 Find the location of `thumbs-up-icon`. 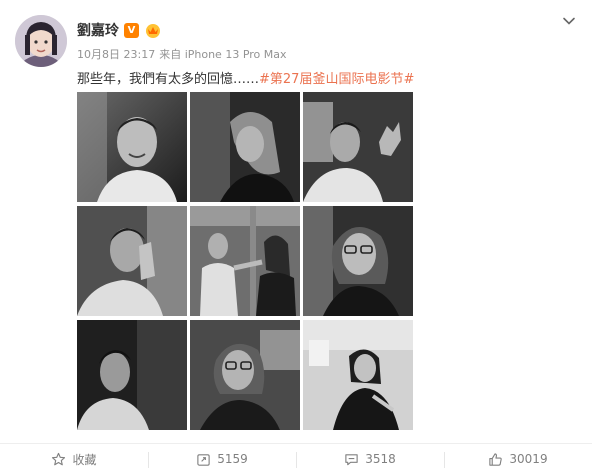

thumbs-up-icon is located at coordinates (496, 459).